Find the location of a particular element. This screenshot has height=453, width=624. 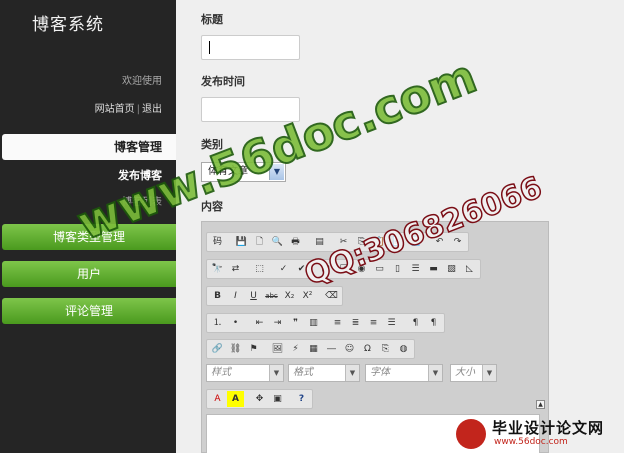

blockquote-icon: ❞ is located at coordinates (295, 323).